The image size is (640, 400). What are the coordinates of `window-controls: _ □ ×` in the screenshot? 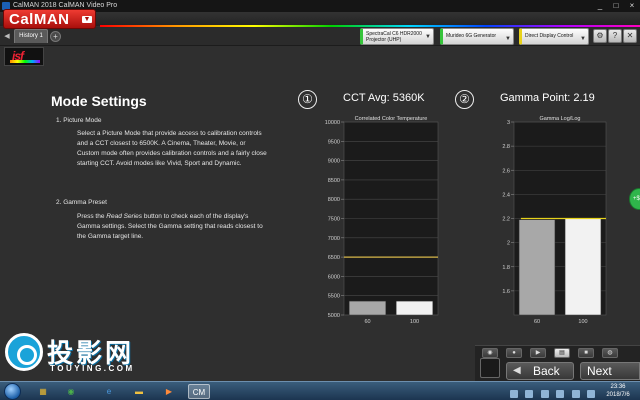 It's located at (616, 6).